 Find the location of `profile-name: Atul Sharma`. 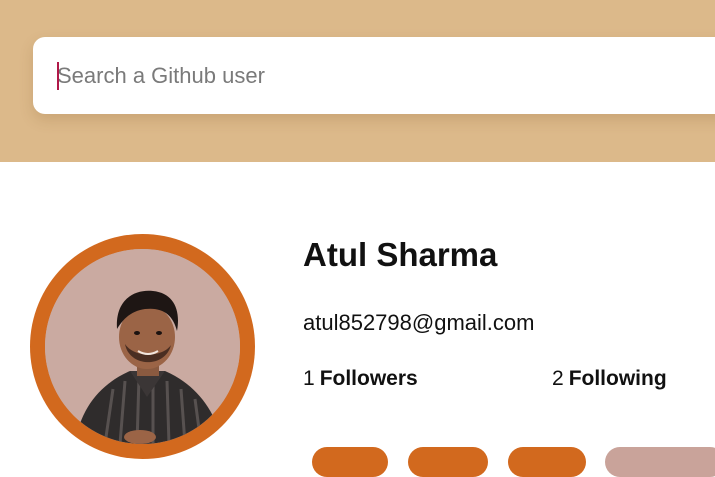

profile-name: Atul Sharma is located at coordinates (400, 254).